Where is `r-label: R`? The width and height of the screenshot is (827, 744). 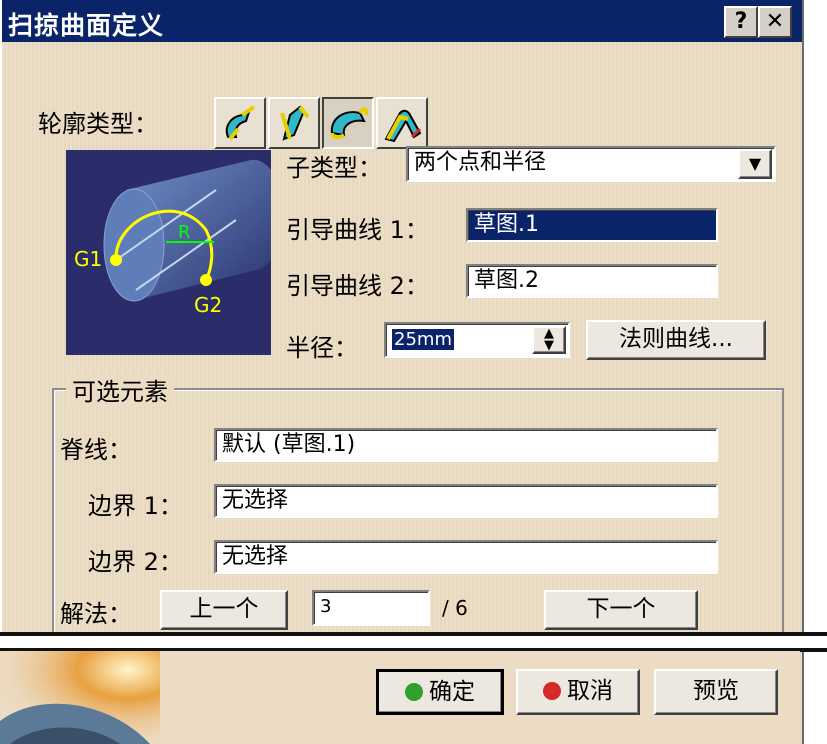
r-label: R is located at coordinates (184, 232).